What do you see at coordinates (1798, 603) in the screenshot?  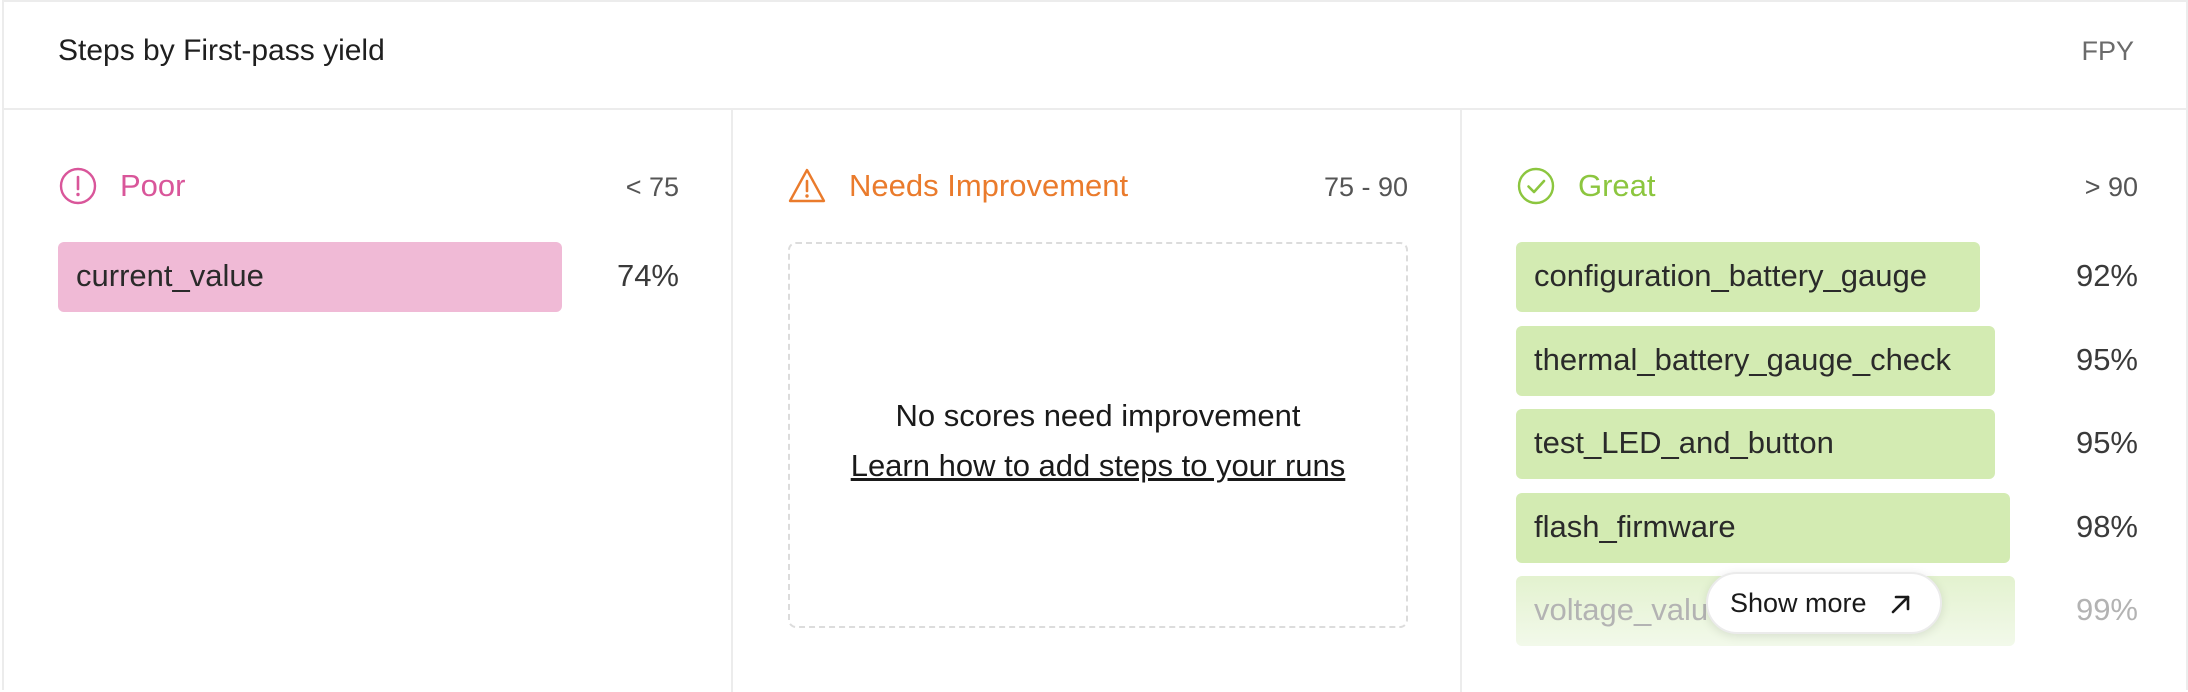 I see `show-more-label: Show more` at bounding box center [1798, 603].